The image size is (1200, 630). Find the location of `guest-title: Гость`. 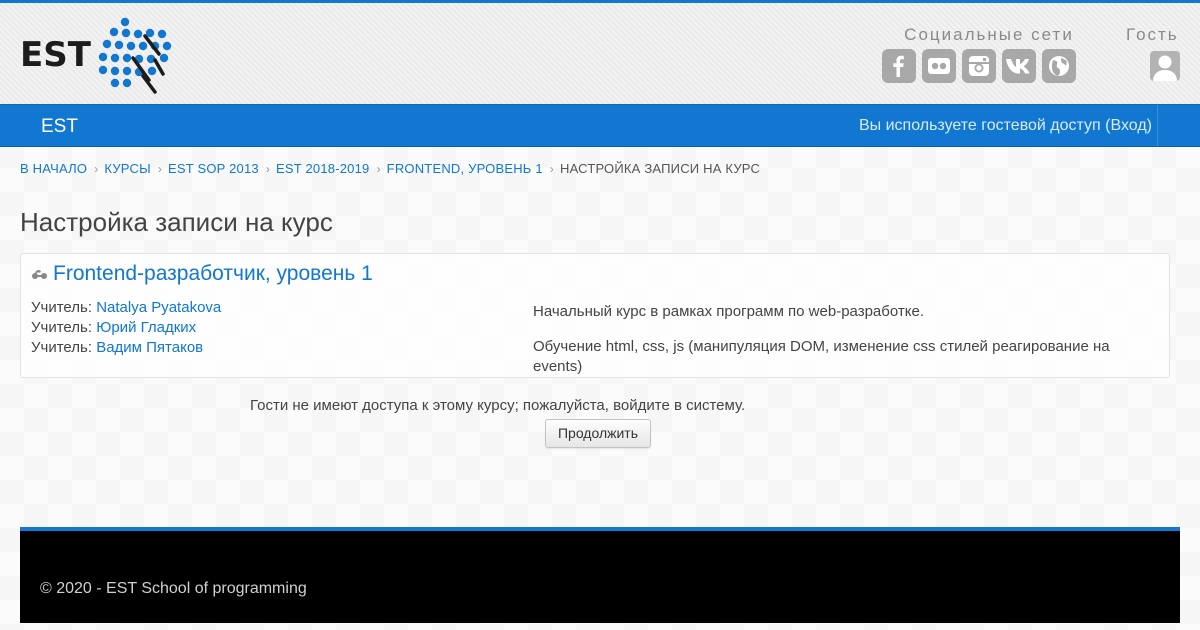

guest-title: Гость is located at coordinates (1152, 34).